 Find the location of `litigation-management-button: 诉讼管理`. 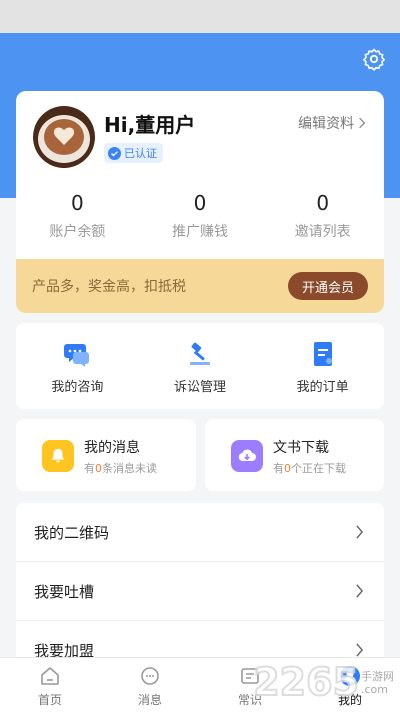

litigation-management-button: 诉讼管理 is located at coordinates (200, 366).